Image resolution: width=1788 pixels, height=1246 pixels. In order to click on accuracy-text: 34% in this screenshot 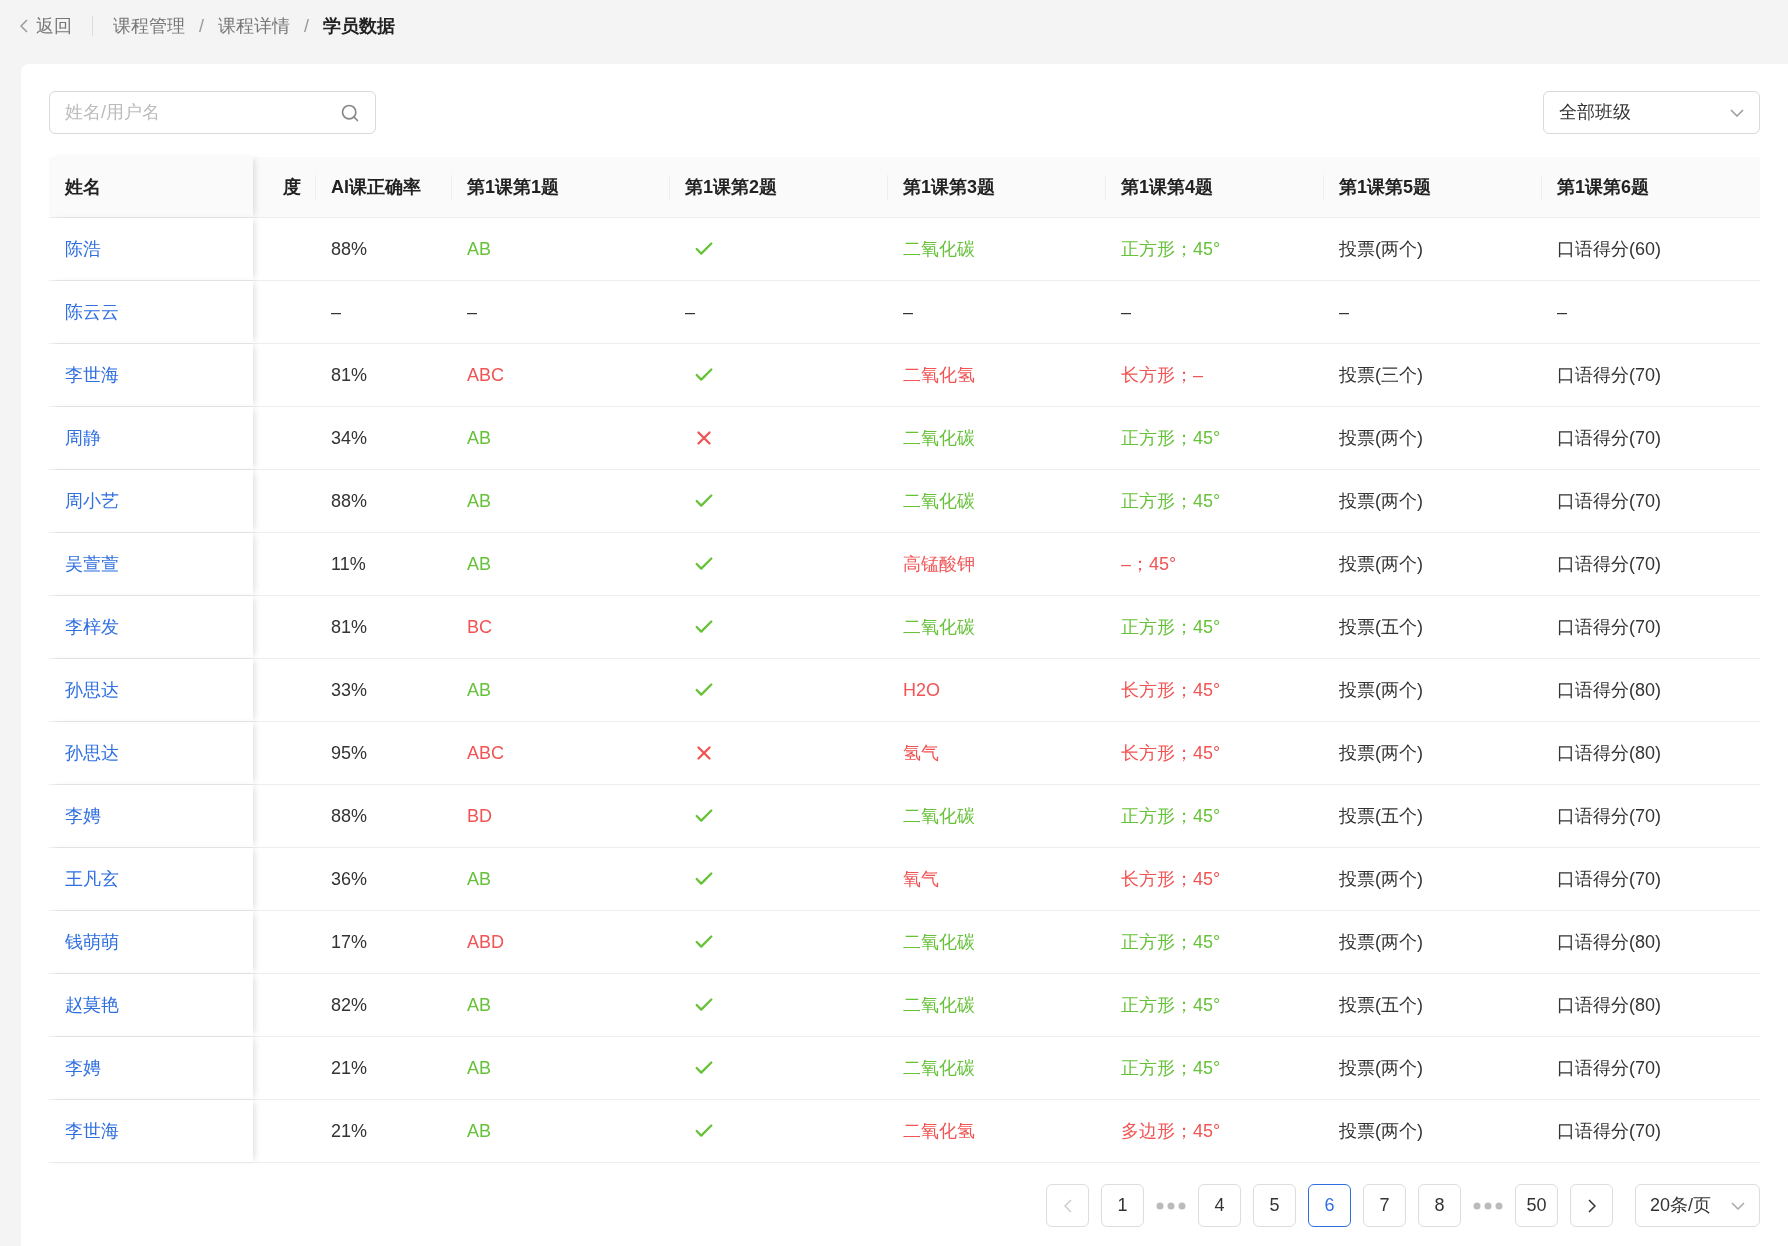, I will do `click(349, 438)`.